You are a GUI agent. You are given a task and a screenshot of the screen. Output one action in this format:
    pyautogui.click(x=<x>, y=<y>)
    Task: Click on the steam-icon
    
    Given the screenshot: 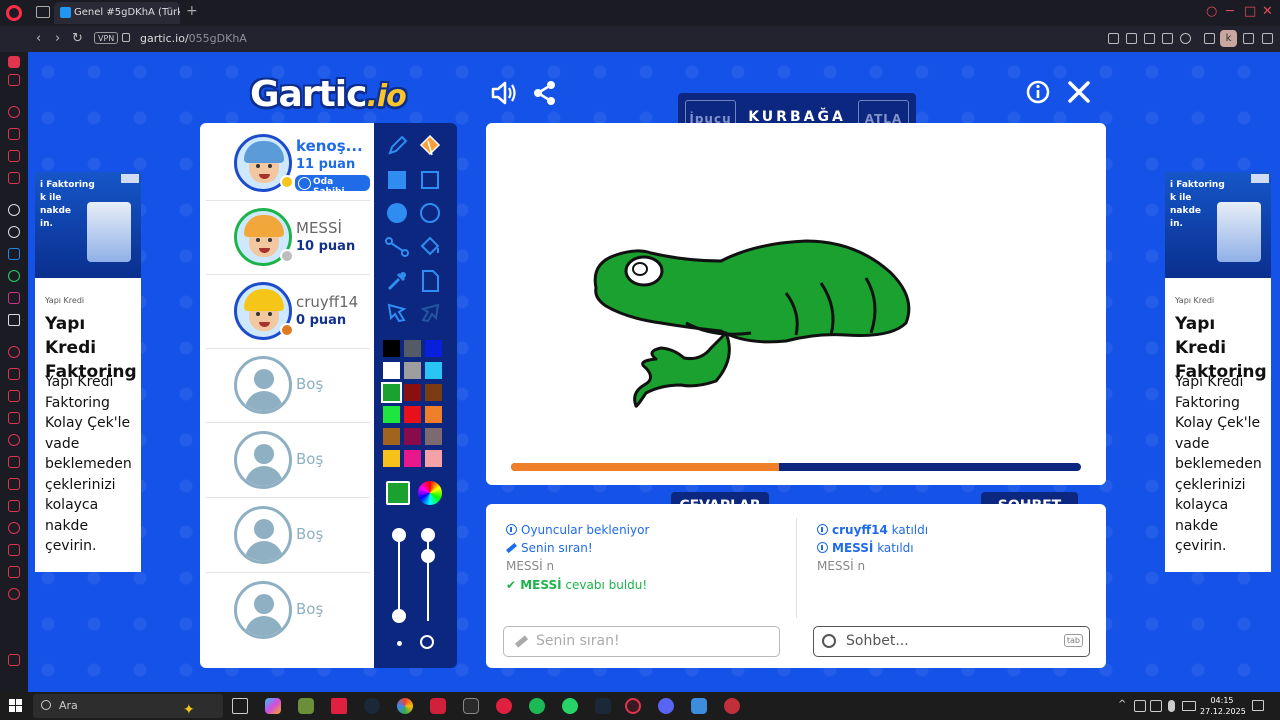 What is the action you would take?
    pyautogui.click(x=603, y=706)
    